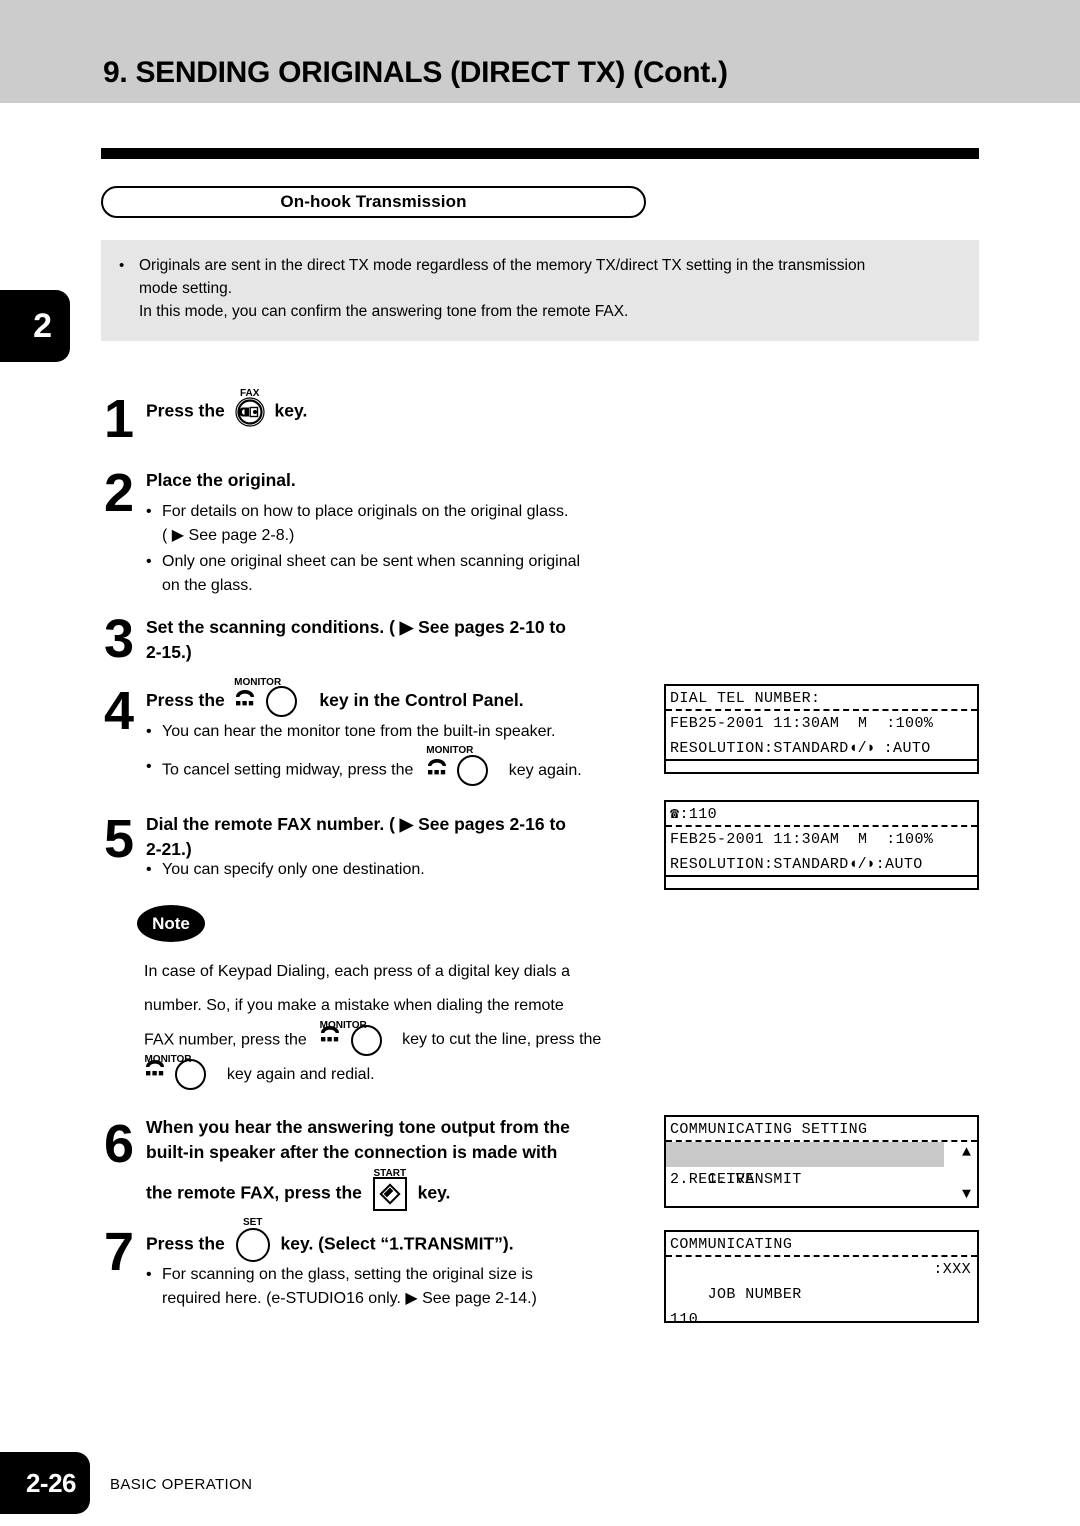  Describe the element at coordinates (952, 1269) in the screenshot. I see `lcd-4-row-2-right: :XXX` at that location.